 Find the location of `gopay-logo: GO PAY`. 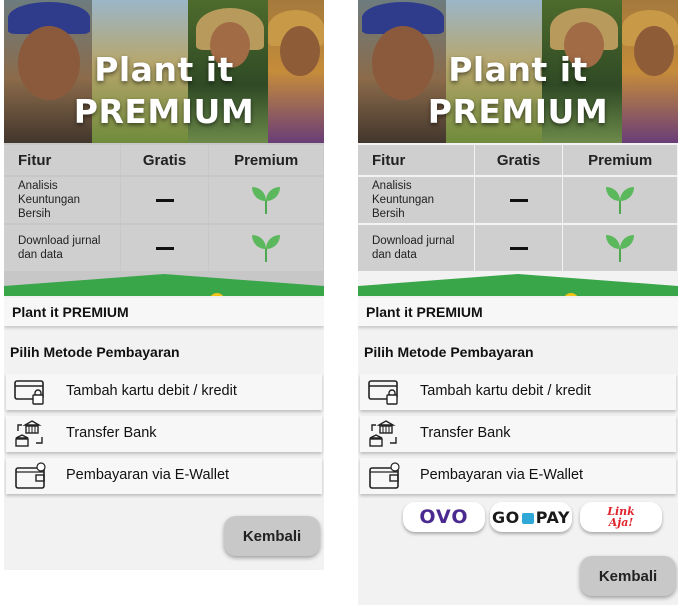

gopay-logo: GO PAY is located at coordinates (531, 517).